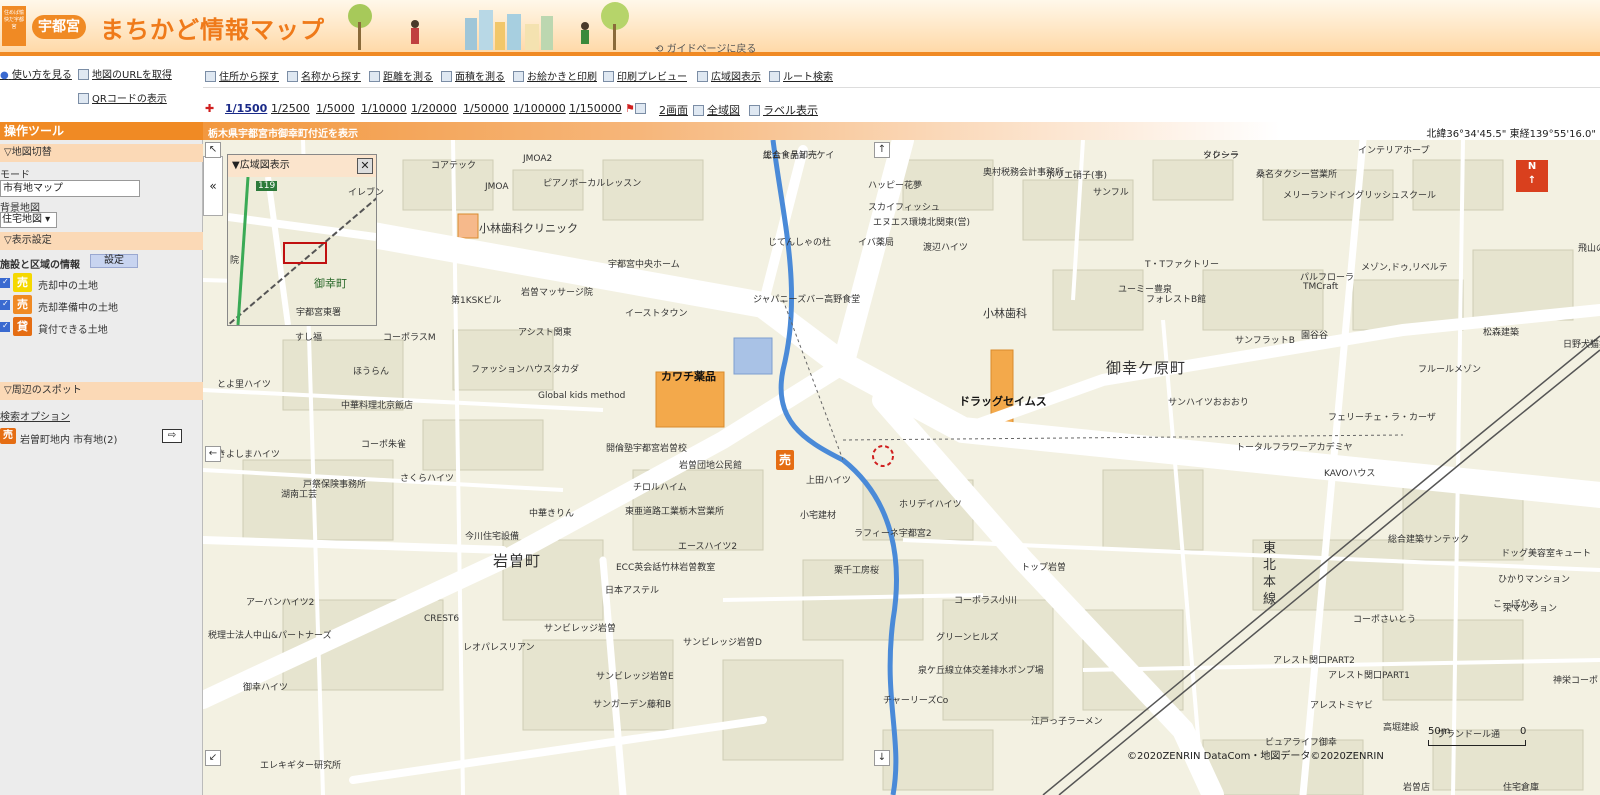 The width and height of the screenshot is (1600, 795). What do you see at coordinates (302, 166) in the screenshot?
I see `overview-title: ▼広域図表示` at bounding box center [302, 166].